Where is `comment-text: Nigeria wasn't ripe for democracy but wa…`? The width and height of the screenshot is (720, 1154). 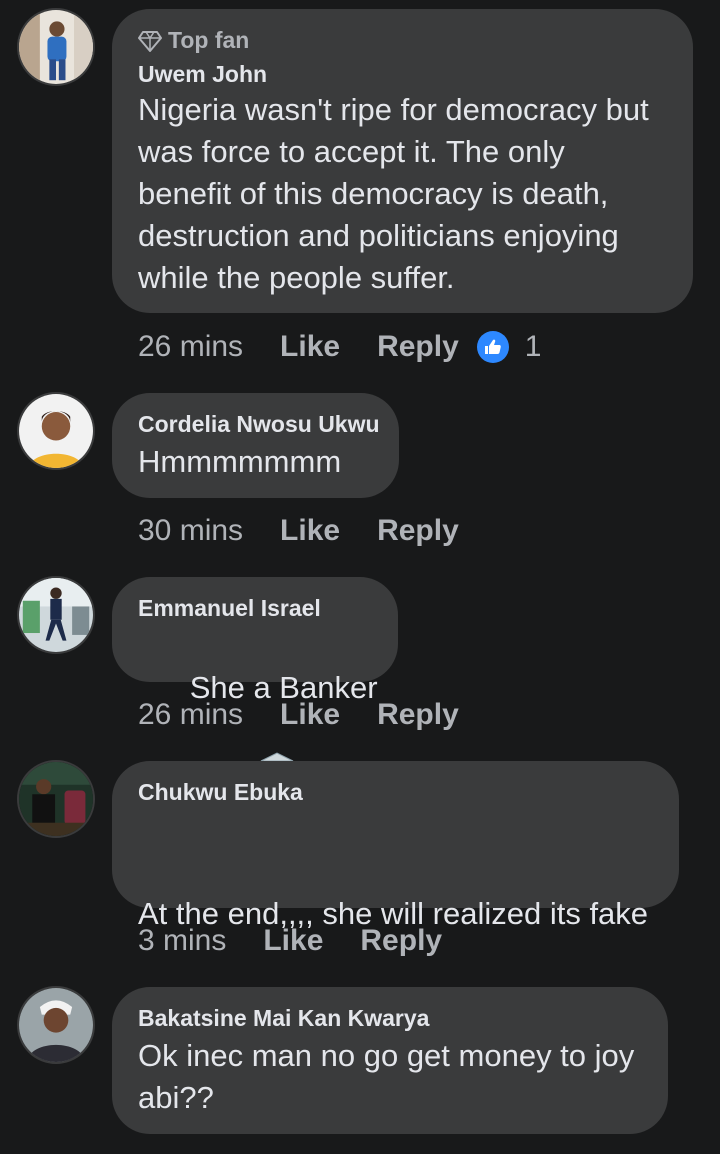 comment-text: Nigeria wasn't ripe for democracy but wa… is located at coordinates (393, 193).